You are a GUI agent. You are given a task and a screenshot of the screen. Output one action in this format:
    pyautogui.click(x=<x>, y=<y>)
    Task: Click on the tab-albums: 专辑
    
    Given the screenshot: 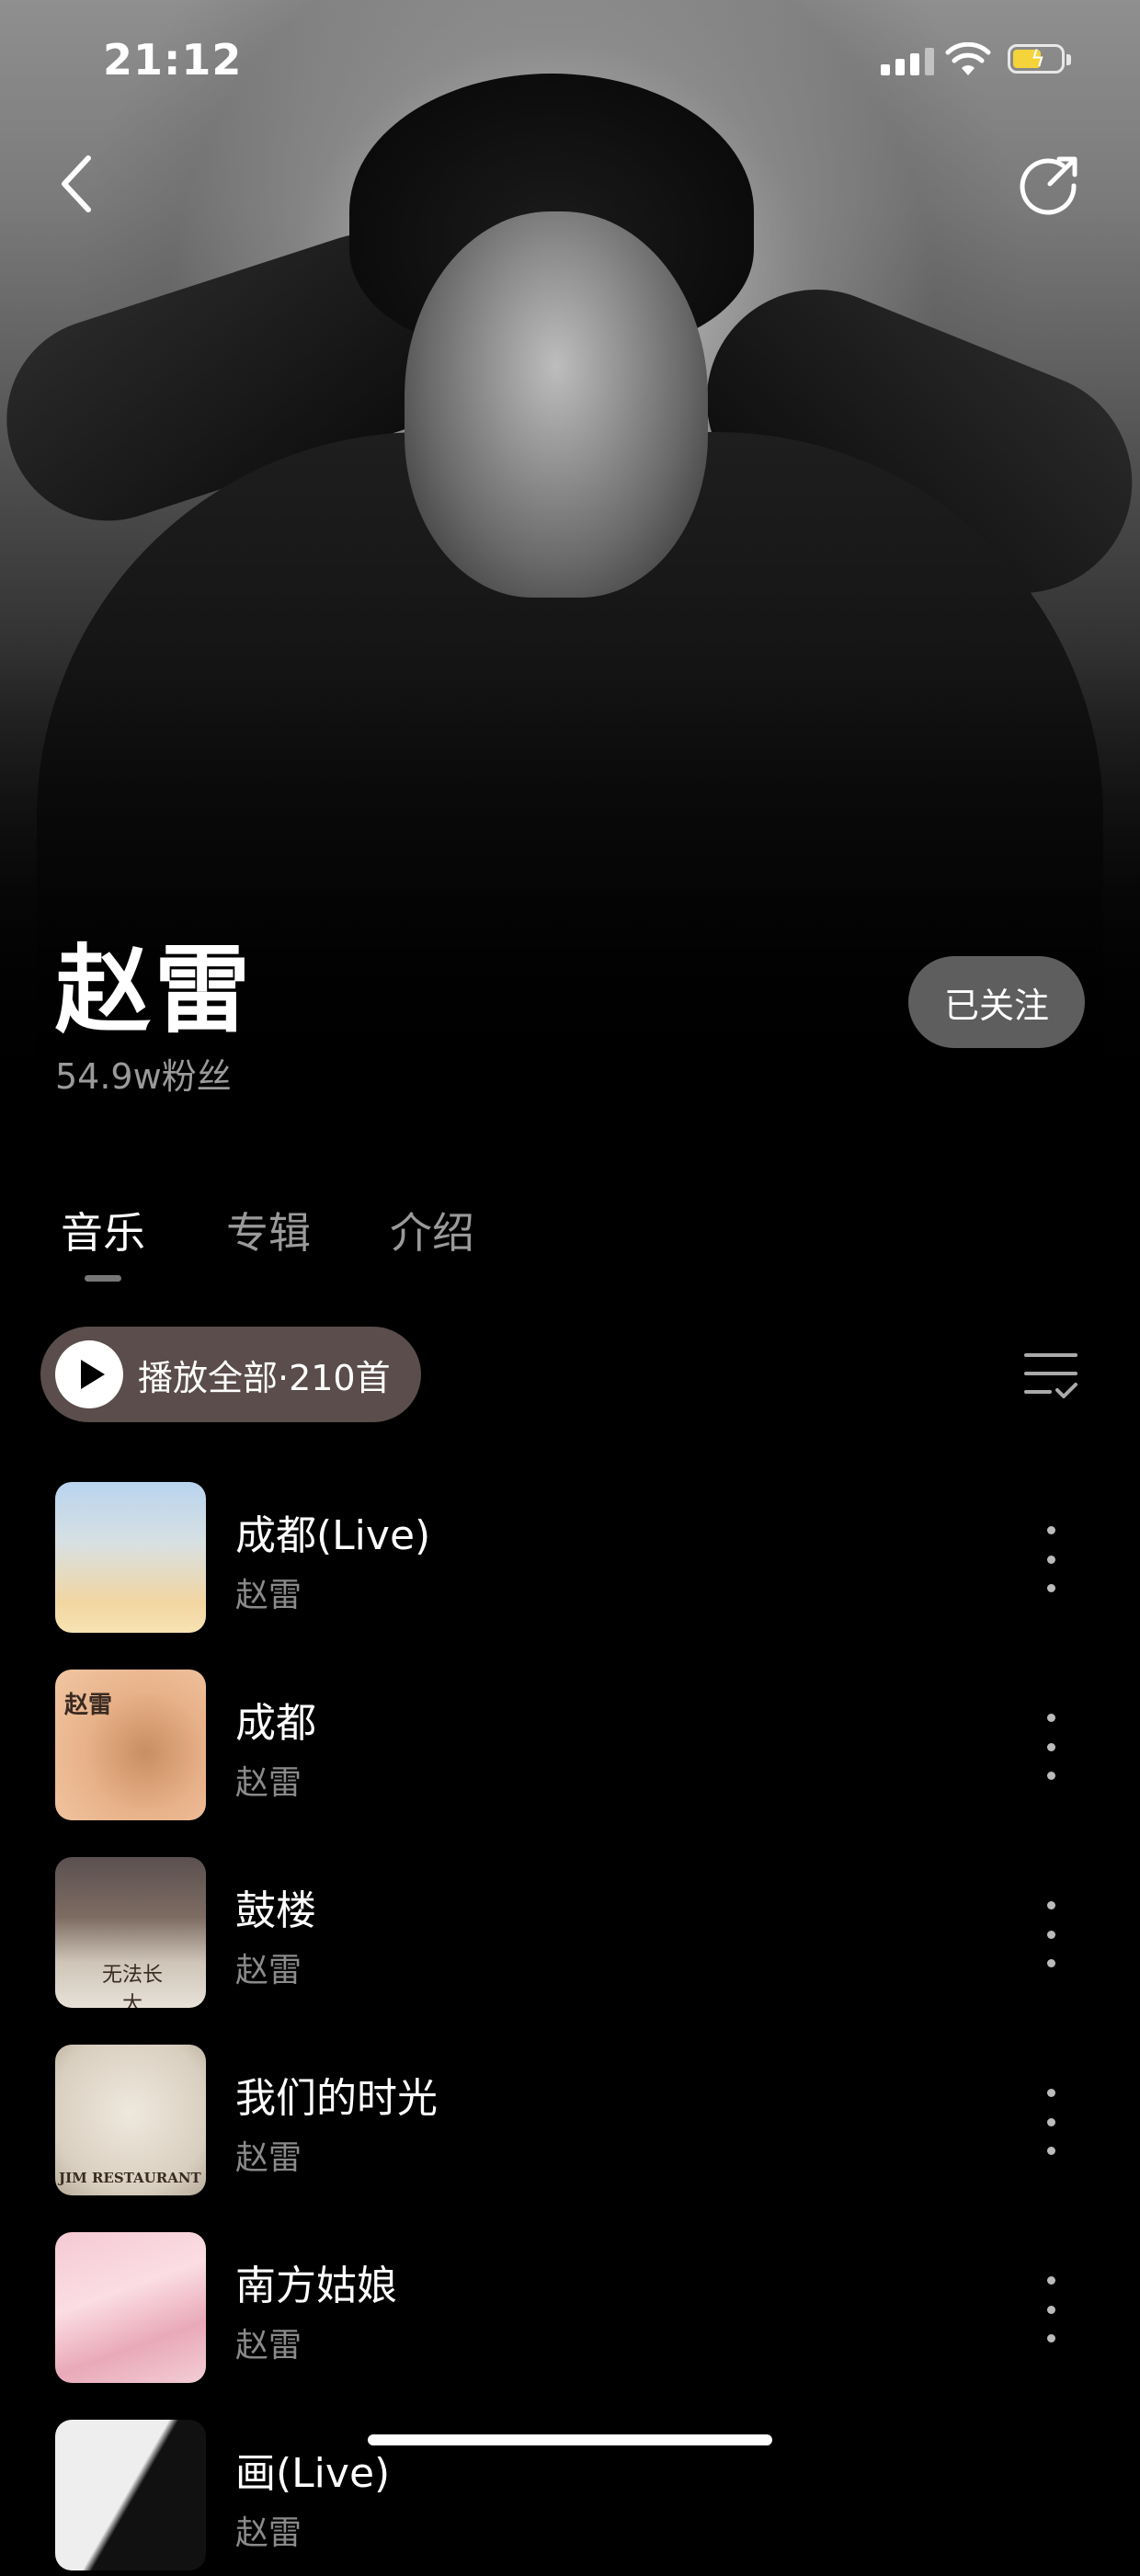 What is the action you would take?
    pyautogui.click(x=268, y=1230)
    